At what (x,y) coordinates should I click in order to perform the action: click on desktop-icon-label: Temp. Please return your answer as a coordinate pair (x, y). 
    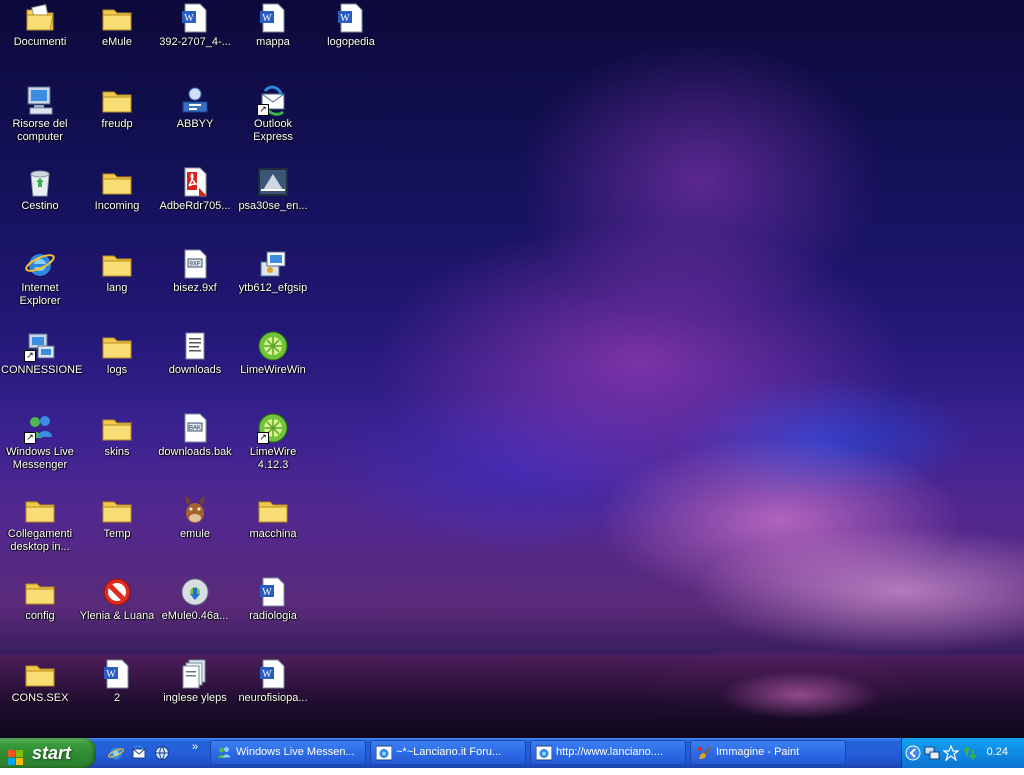
    Looking at the image, I should click on (117, 534).